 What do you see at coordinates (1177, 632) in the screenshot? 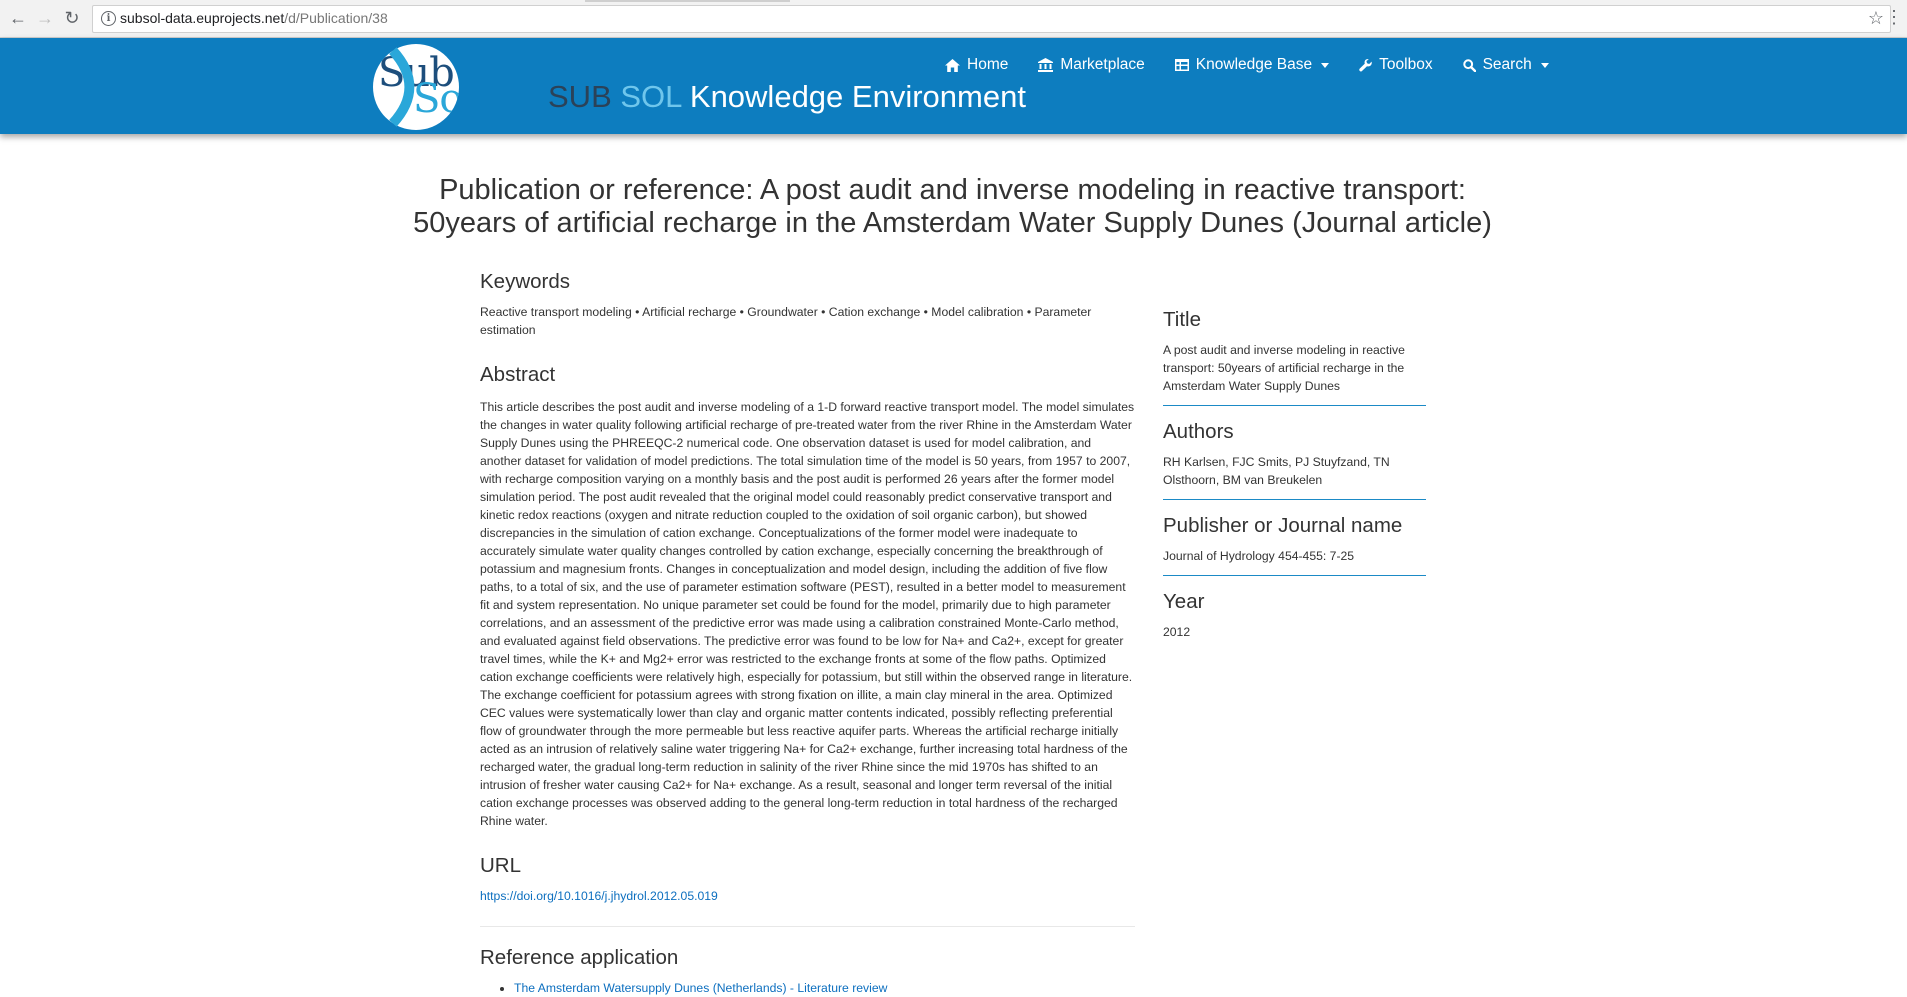
I see `year-value: 2012` at bounding box center [1177, 632].